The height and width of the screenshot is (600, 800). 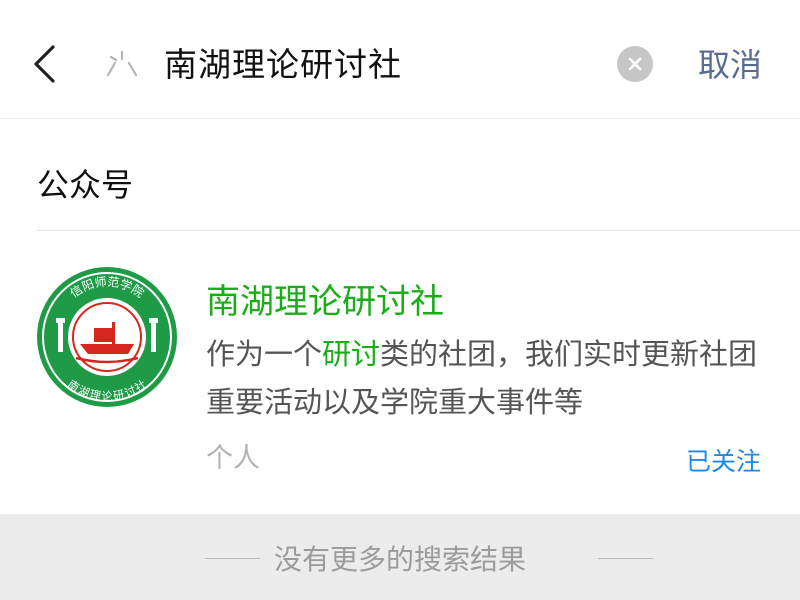 I want to click on follow-status-button: 已关注, so click(x=723, y=460).